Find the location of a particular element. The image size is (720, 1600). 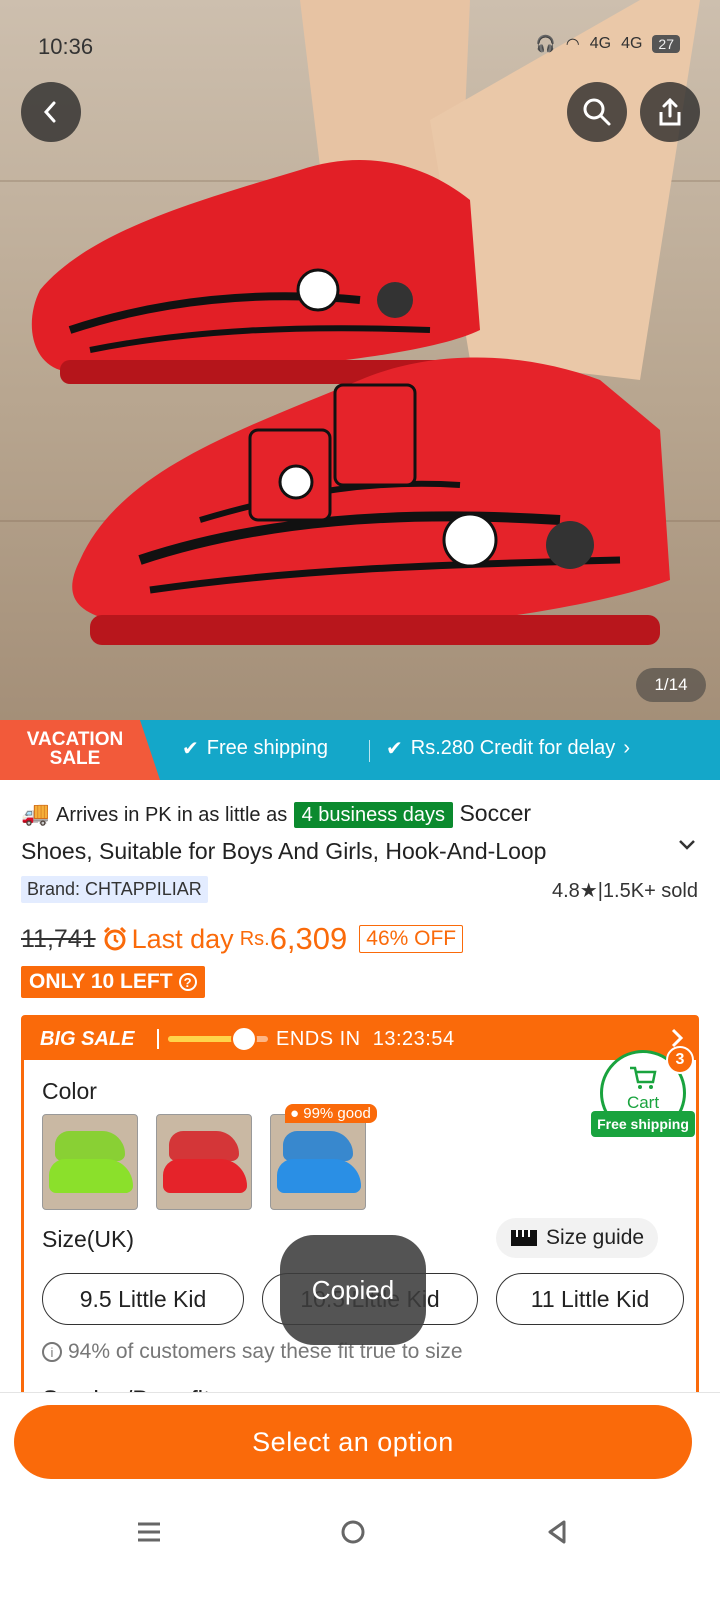

credit-label: Rs.280 Credit for delay is located at coordinates (513, 748).